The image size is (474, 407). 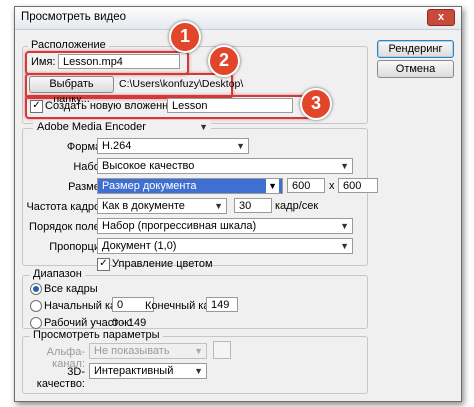 I want to click on field-order-select: Набор (прогрессивная шкала) ▼, so click(x=225, y=226).